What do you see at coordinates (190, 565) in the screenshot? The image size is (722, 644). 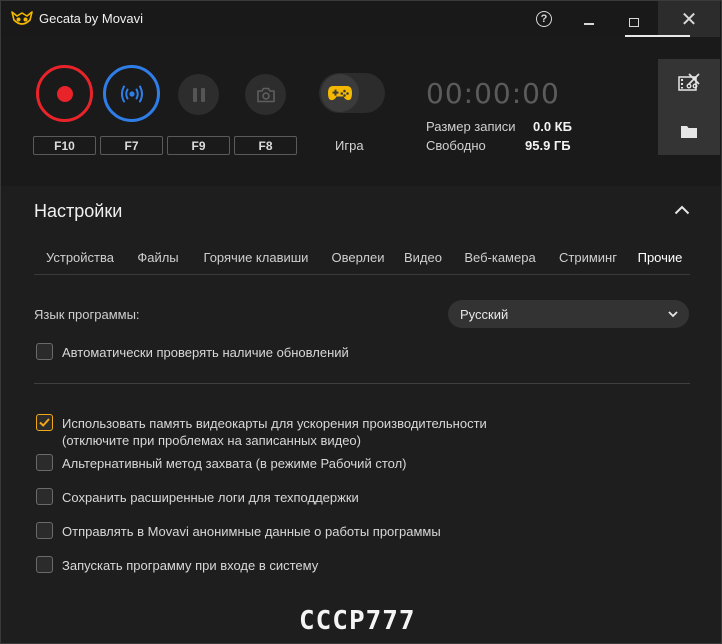 I see `autostart-label: Запускать программу при входе в систему` at bounding box center [190, 565].